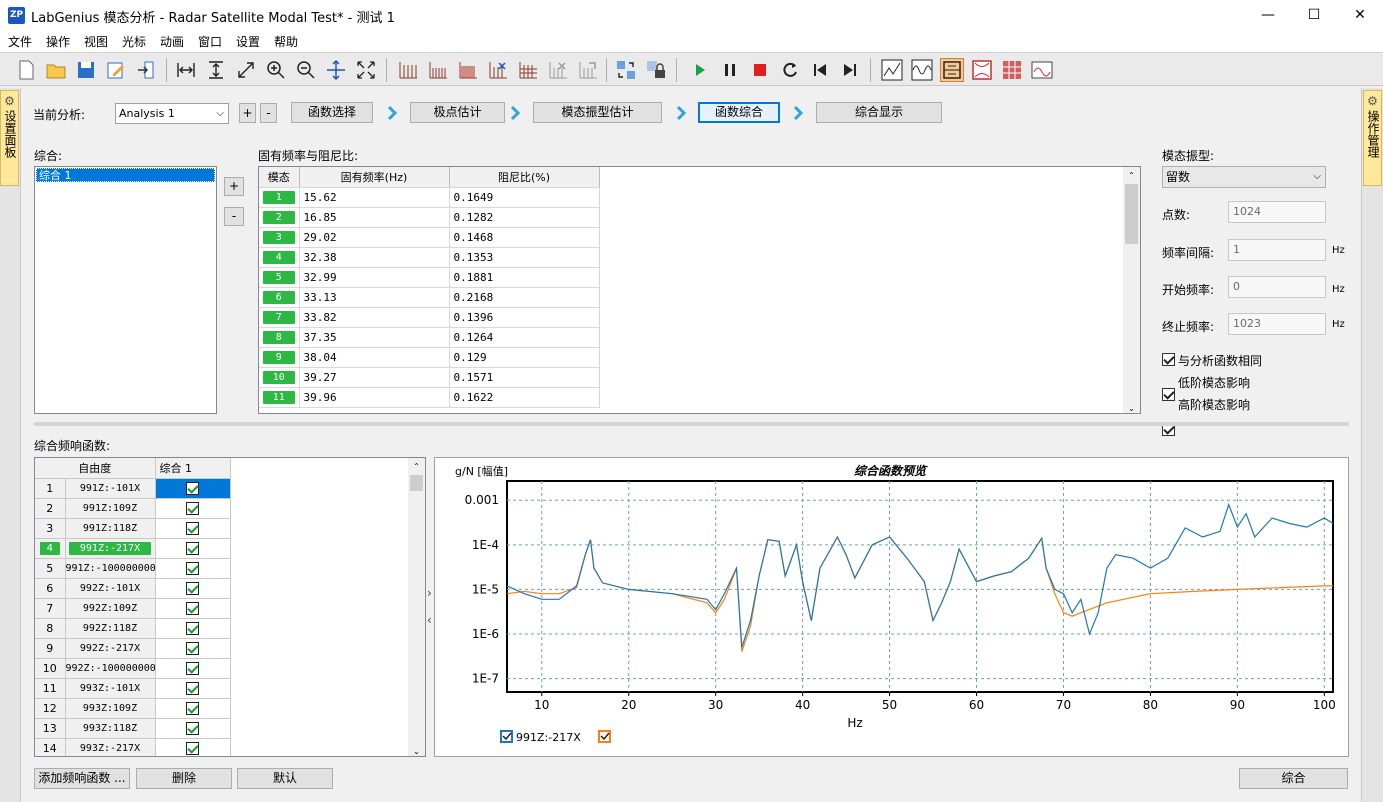 The width and height of the screenshot is (1383, 802). I want to click on menu-window: 窗口, so click(210, 41).